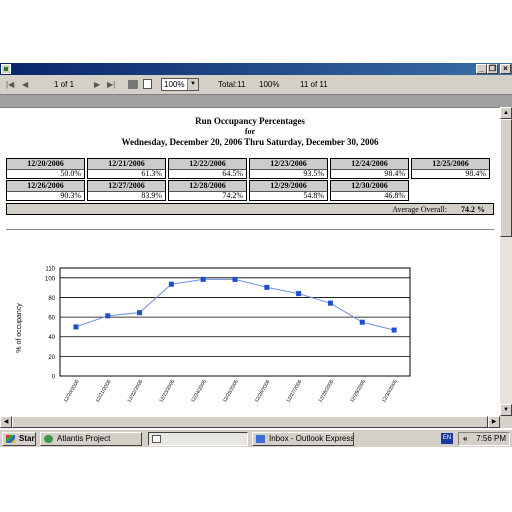  Describe the element at coordinates (25, 85) in the screenshot. I see `prev-page-button: ◀` at that location.